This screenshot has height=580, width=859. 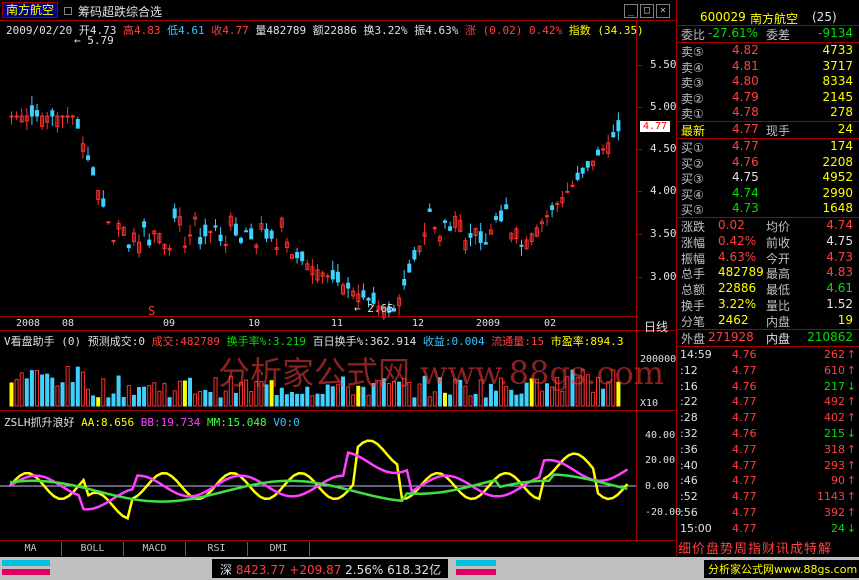 I want to click on tab-rsi: RSI, so click(x=217, y=549).